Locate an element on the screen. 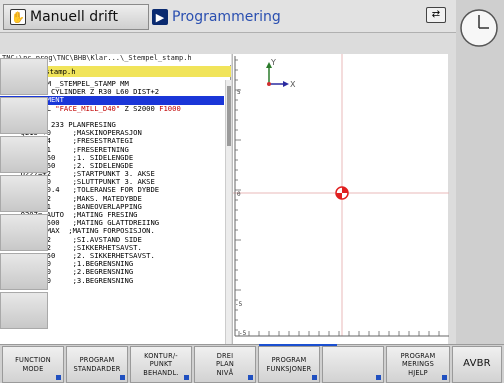 The image size is (504, 383). softkey-label-line: MODE is located at coordinates (33, 368).